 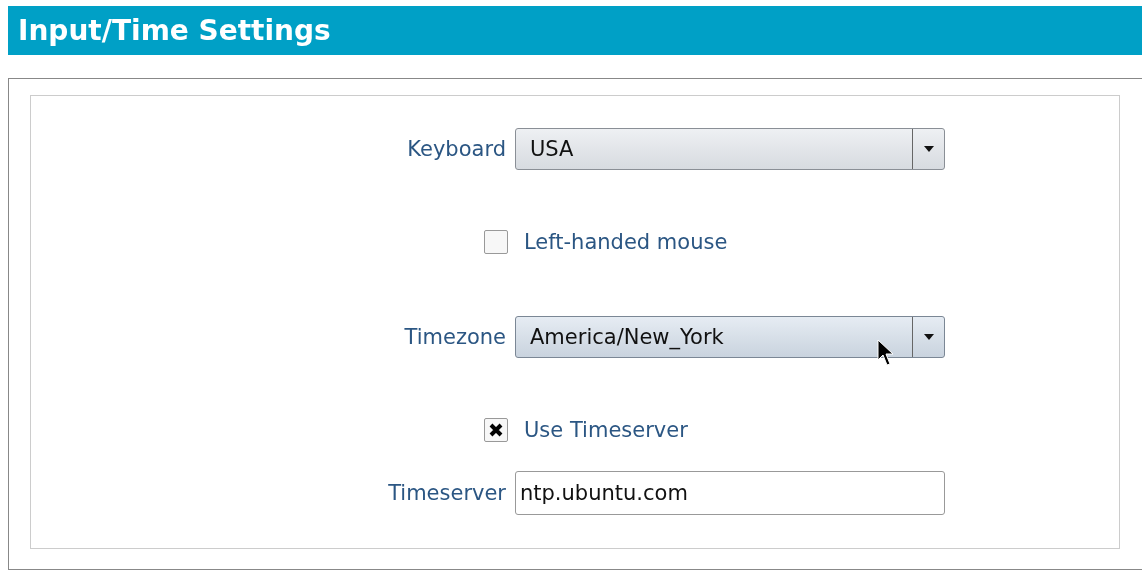 What do you see at coordinates (454, 337) in the screenshot?
I see `field-label: Timezone` at bounding box center [454, 337].